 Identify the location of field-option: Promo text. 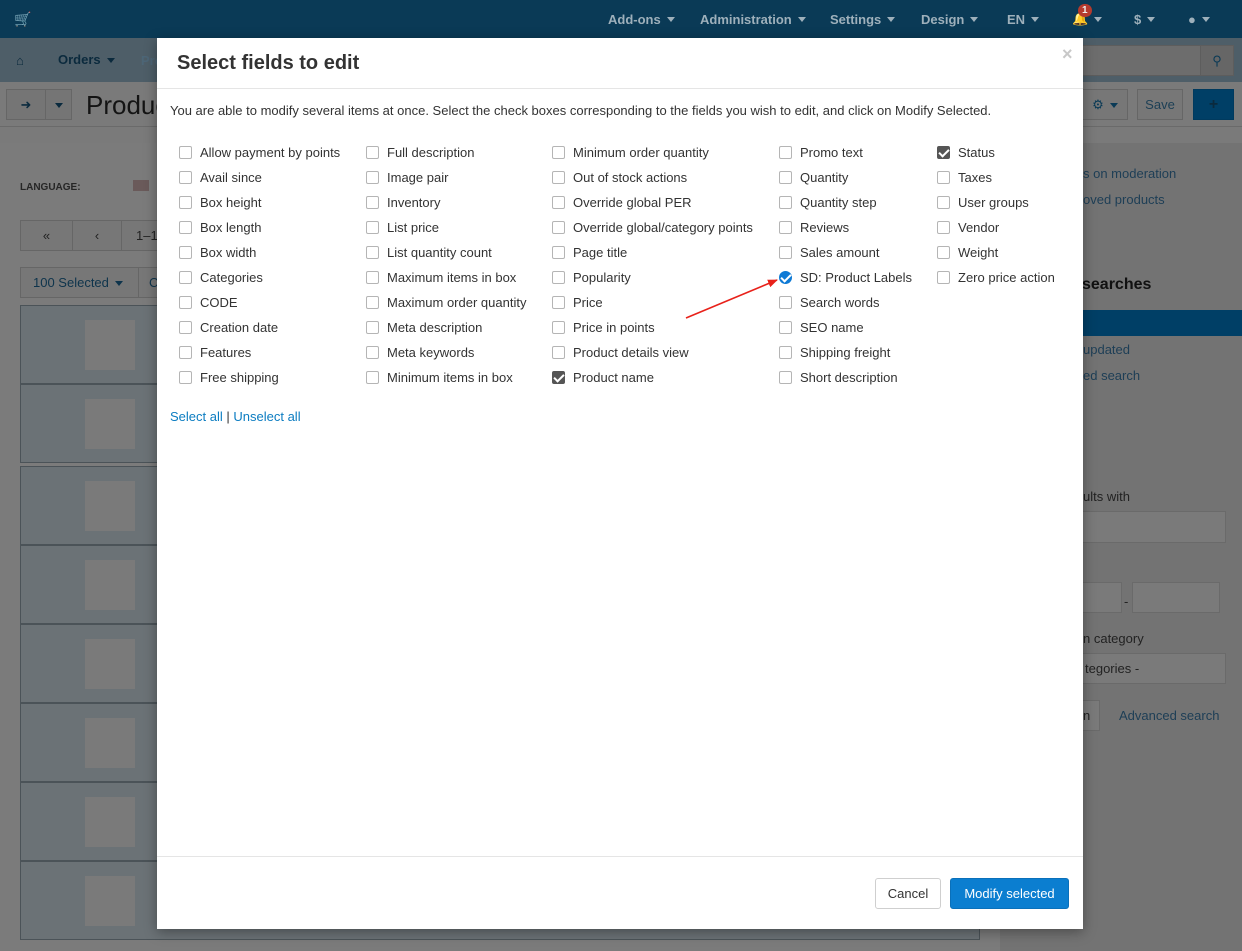
(821, 152).